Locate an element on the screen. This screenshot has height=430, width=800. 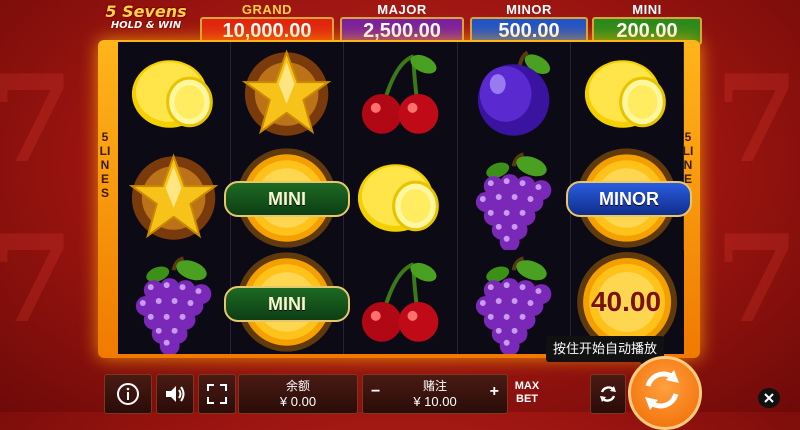
game-logo: 5 Sevens HOLD & WIN is located at coordinates (146, 21).